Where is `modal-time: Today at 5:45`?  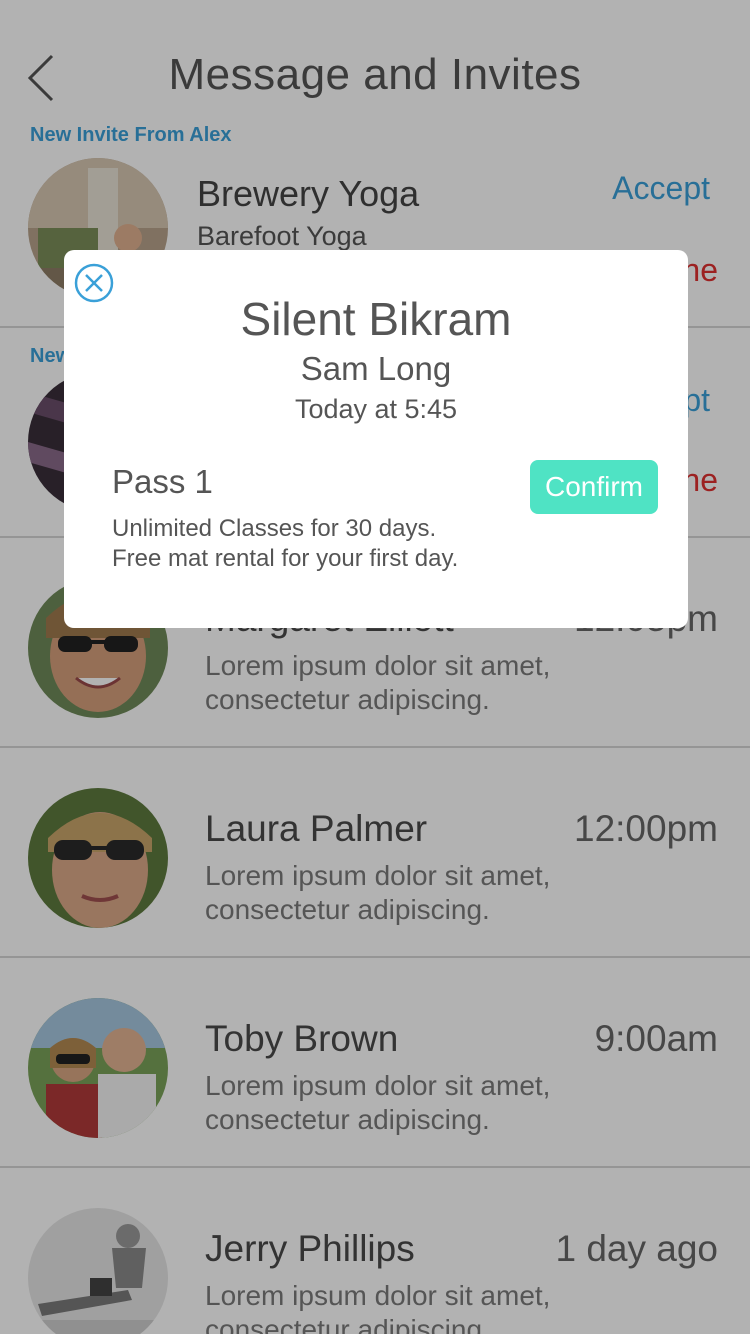 modal-time: Today at 5:45 is located at coordinates (376, 409).